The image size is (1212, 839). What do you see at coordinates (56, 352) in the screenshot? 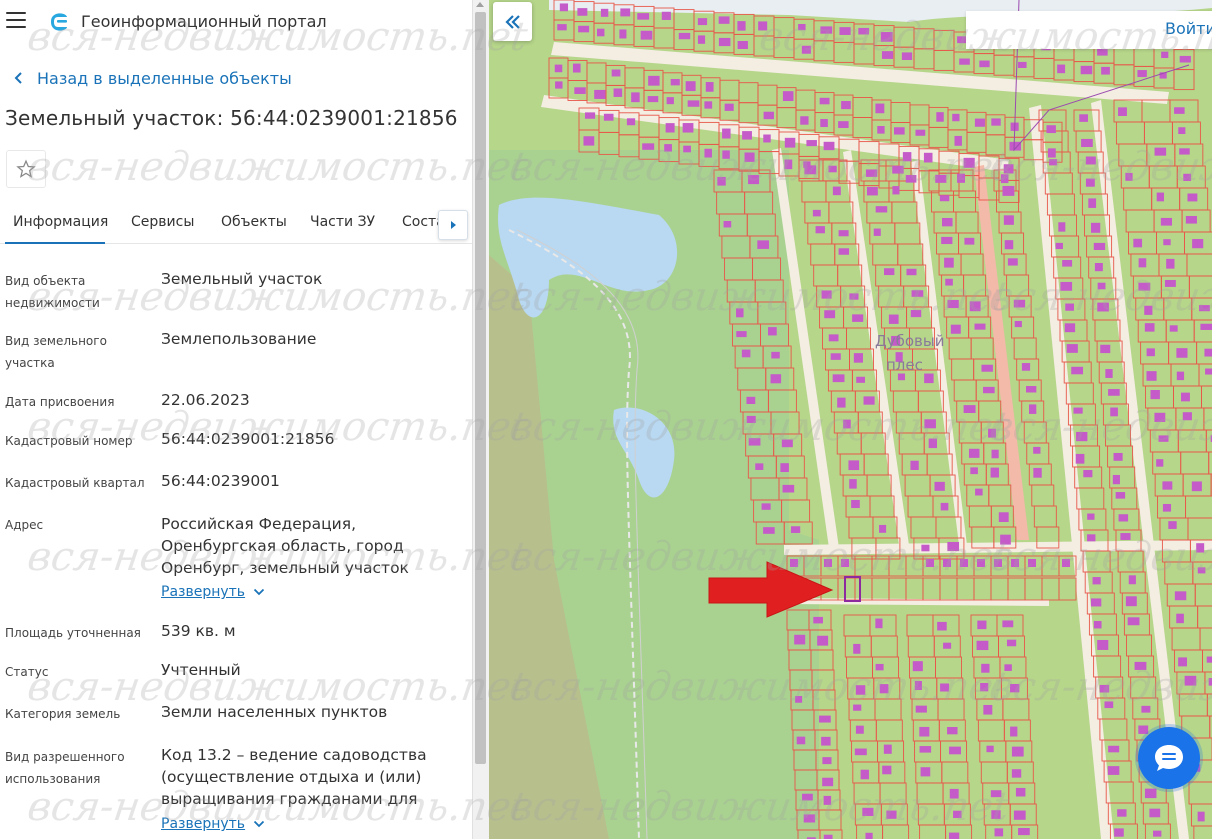
I see `field-label: Вид земельного участка` at bounding box center [56, 352].